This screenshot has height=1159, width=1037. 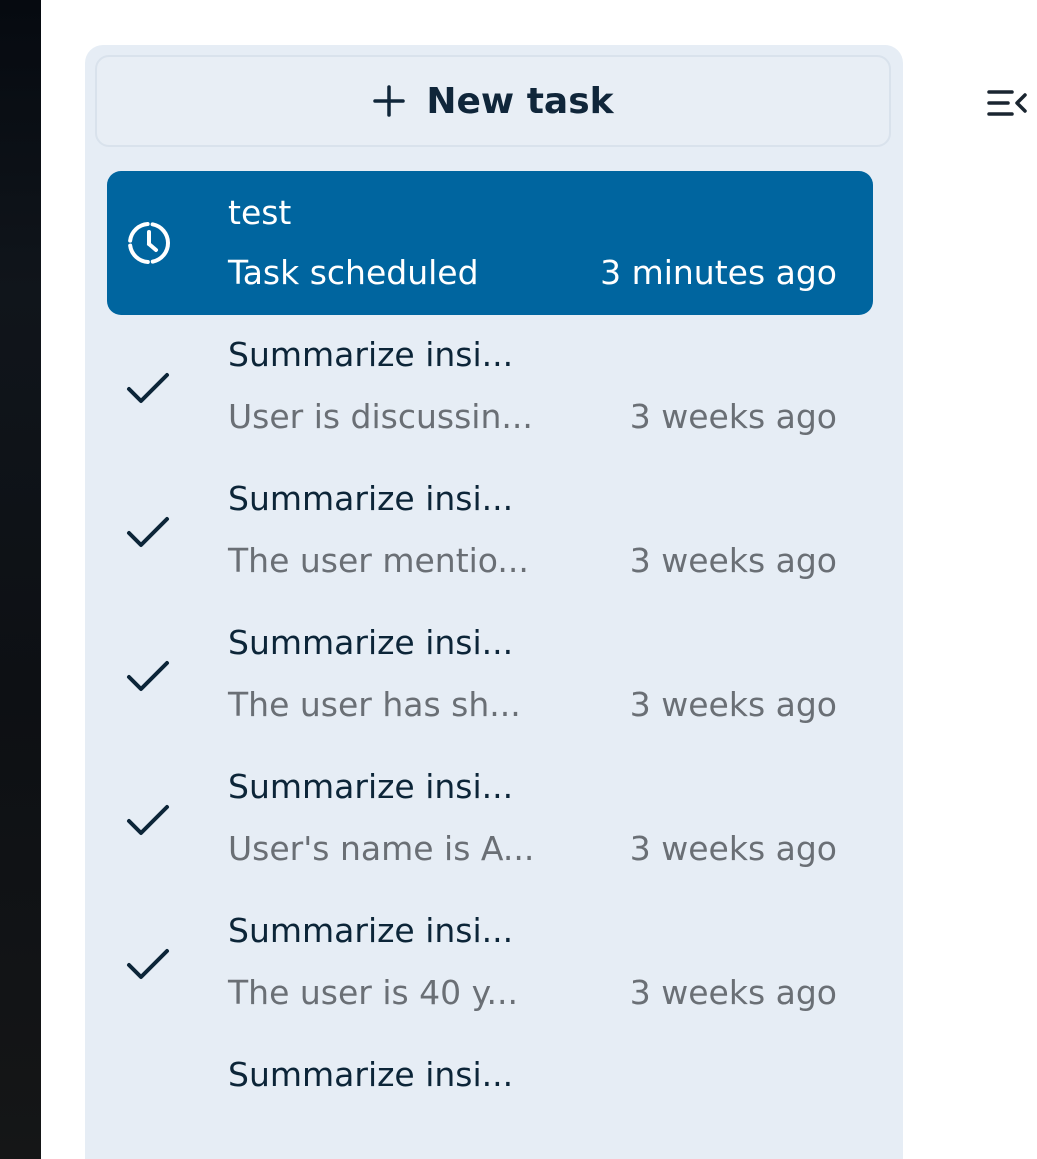 What do you see at coordinates (389, 101) in the screenshot?
I see `plus-icon` at bounding box center [389, 101].